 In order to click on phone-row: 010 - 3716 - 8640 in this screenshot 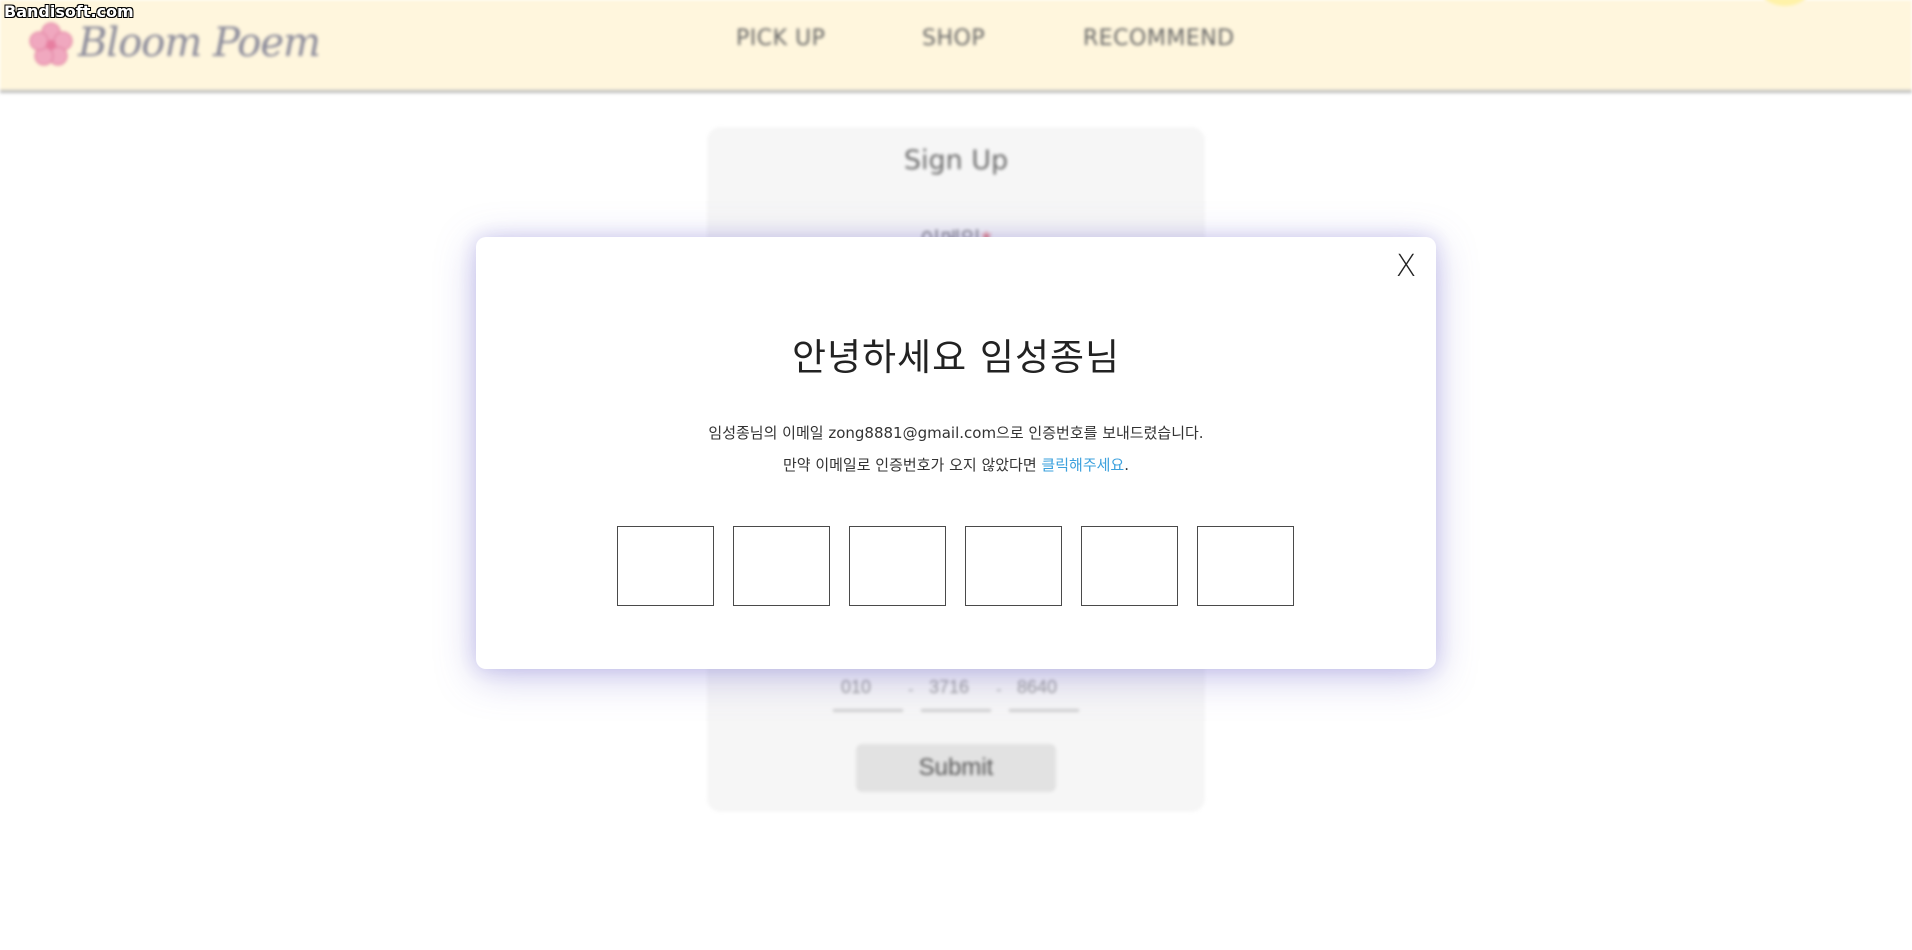, I will do `click(956, 692)`.